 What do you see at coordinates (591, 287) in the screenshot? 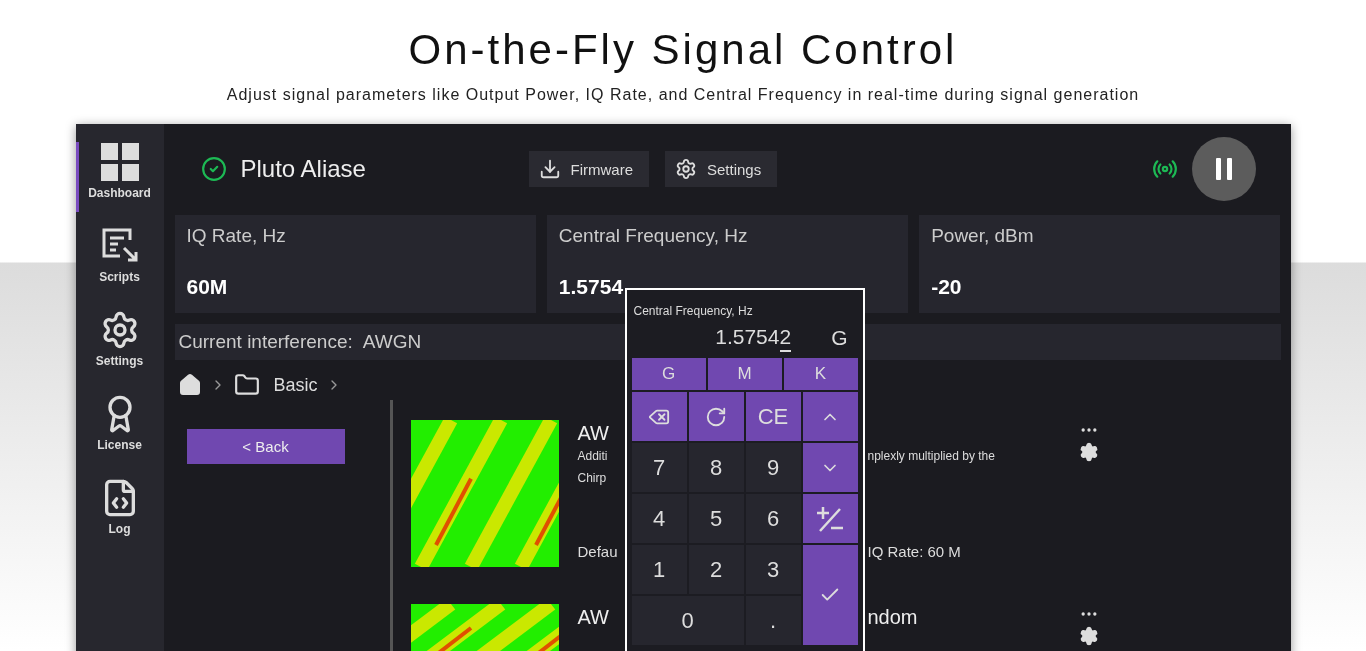
I see `parameter-value: 1.5754` at bounding box center [591, 287].